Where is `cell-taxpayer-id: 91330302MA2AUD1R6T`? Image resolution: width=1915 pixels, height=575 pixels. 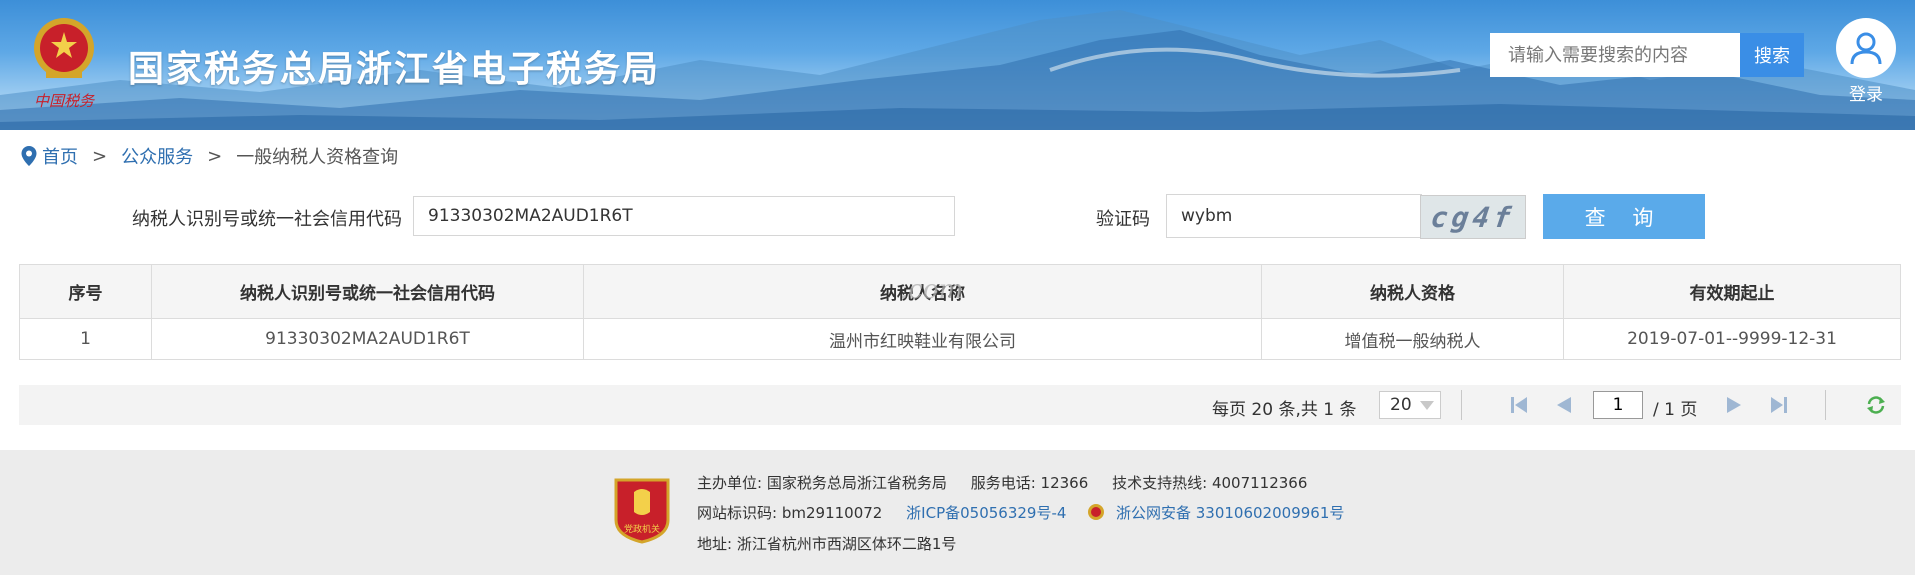 cell-taxpayer-id: 91330302MA2AUD1R6T is located at coordinates (367, 339).